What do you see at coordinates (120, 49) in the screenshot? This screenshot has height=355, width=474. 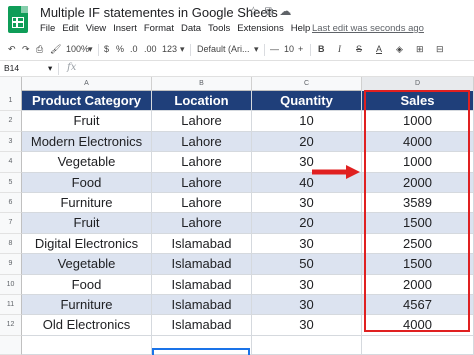 I see `percent-format-button: %` at bounding box center [120, 49].